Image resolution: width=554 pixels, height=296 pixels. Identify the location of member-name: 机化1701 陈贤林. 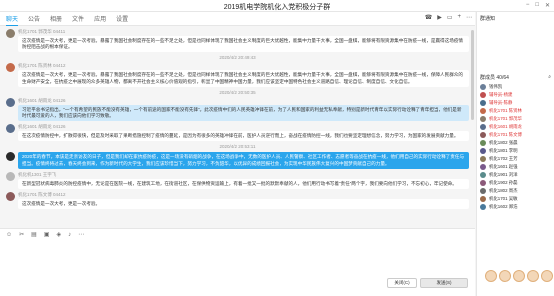
(505, 110).